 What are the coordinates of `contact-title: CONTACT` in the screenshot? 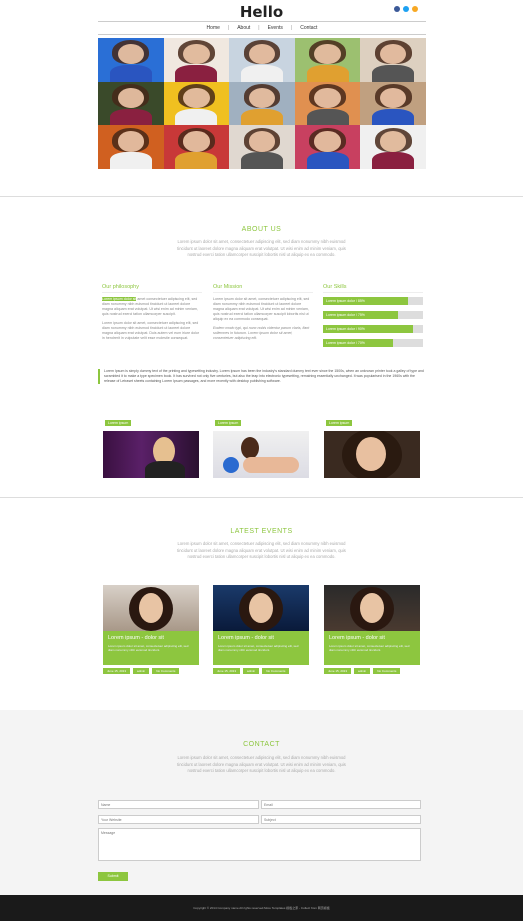 It's located at (261, 744).